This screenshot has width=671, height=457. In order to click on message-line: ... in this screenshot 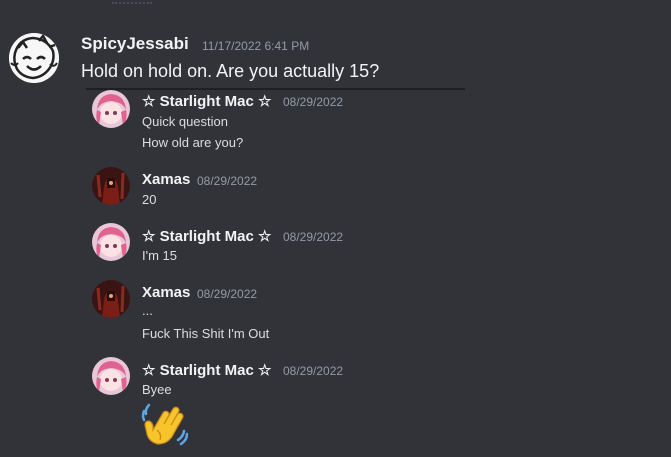, I will do `click(147, 310)`.